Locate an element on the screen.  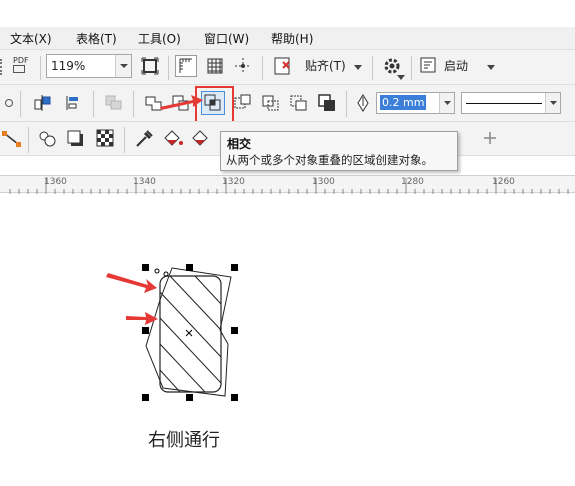
canvas-artwork is located at coordinates (172, 248).